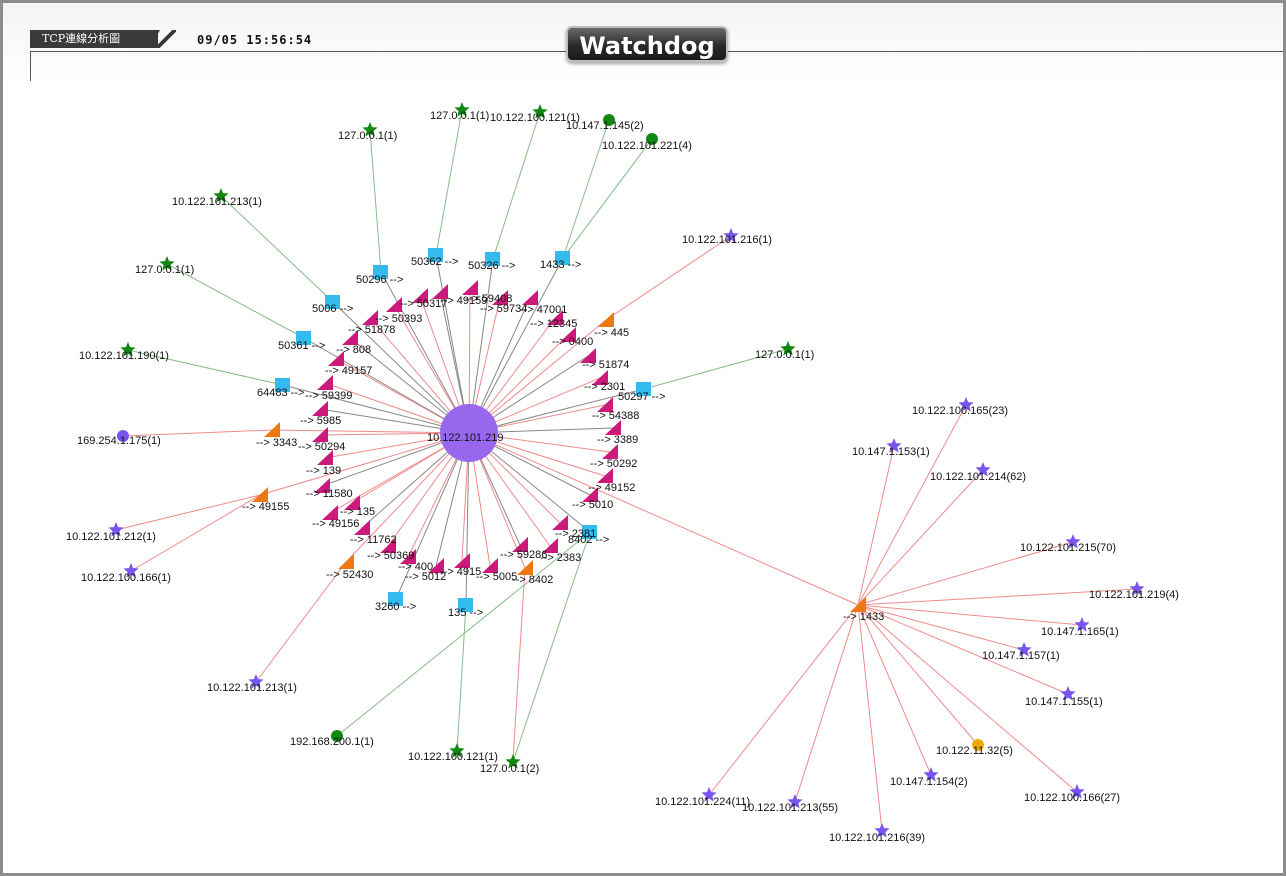  Describe the element at coordinates (978, 477) in the screenshot. I see `node-label: 10.122.101.214(62)` at that location.